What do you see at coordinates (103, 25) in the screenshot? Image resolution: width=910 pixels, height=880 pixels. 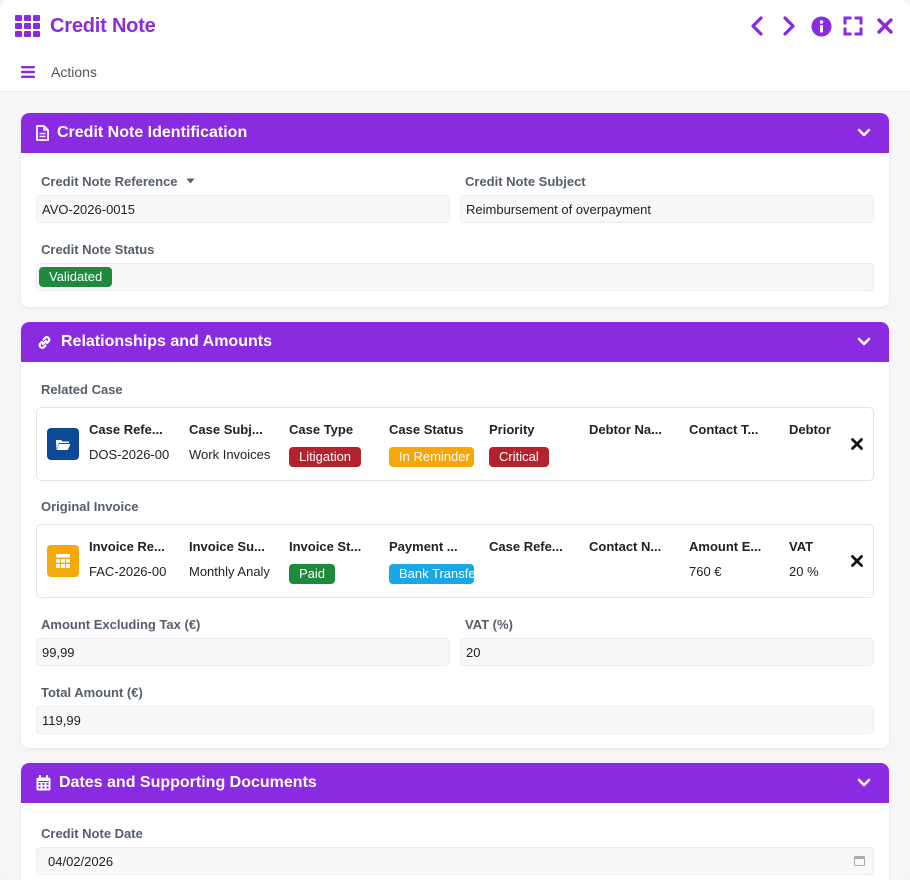 I see `window-title: Credit Note` at bounding box center [103, 25].